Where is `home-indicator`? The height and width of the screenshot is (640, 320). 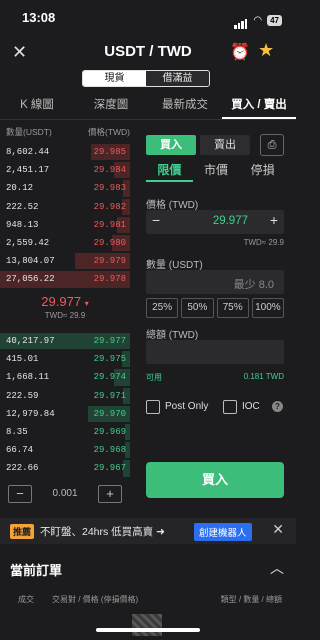
home-indicator is located at coordinates (148, 630).